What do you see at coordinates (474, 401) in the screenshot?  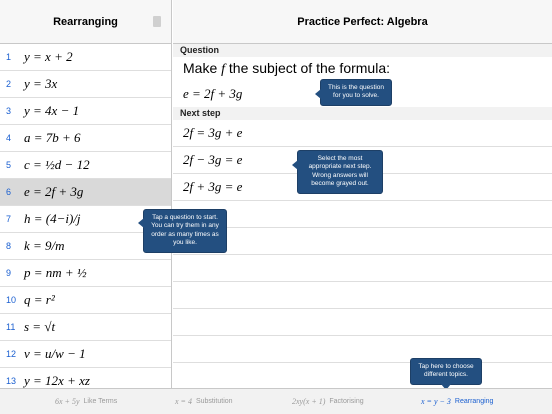 I see `tab-label: Rearranging` at bounding box center [474, 401].